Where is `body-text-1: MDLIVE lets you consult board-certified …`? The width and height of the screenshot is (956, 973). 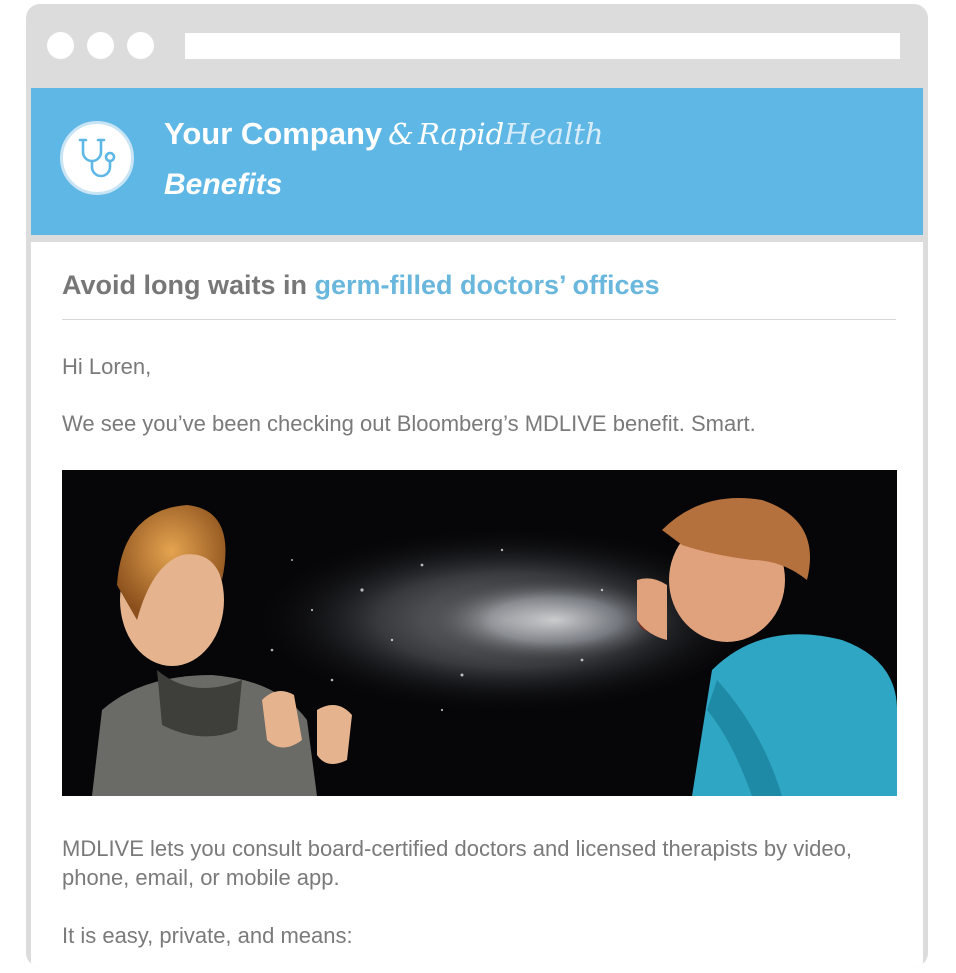 body-text-1: MDLIVE lets you consult board-certified … is located at coordinates (457, 863).